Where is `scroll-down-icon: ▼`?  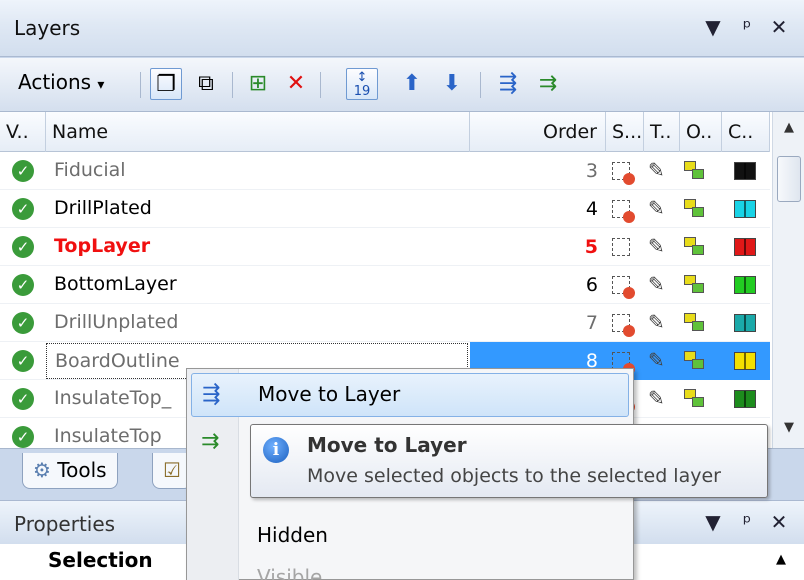 scroll-down-icon: ▼ is located at coordinates (788, 427).